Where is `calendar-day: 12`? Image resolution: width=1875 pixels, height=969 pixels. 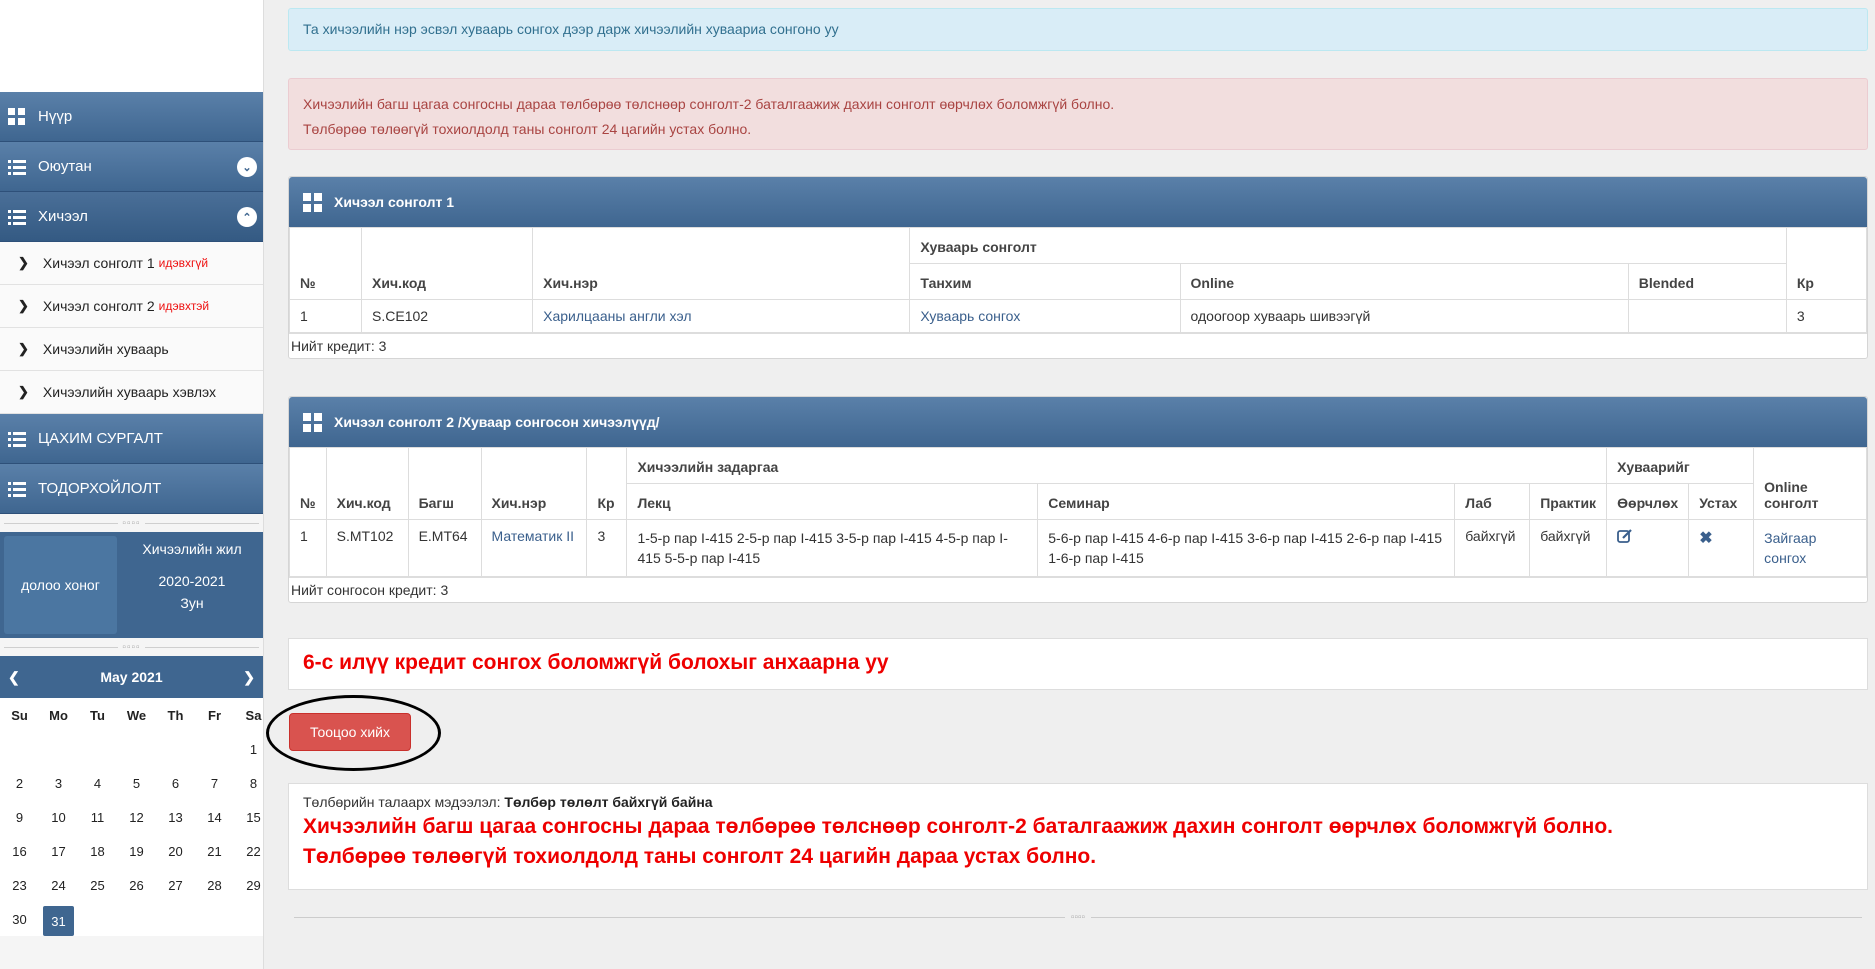
calendar-day: 12 is located at coordinates (136, 817).